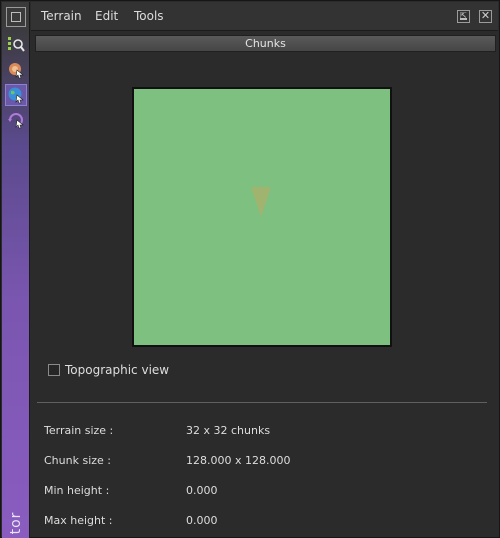  I want to click on terrain-size-value: 32 x 32 chunks, so click(228, 430).